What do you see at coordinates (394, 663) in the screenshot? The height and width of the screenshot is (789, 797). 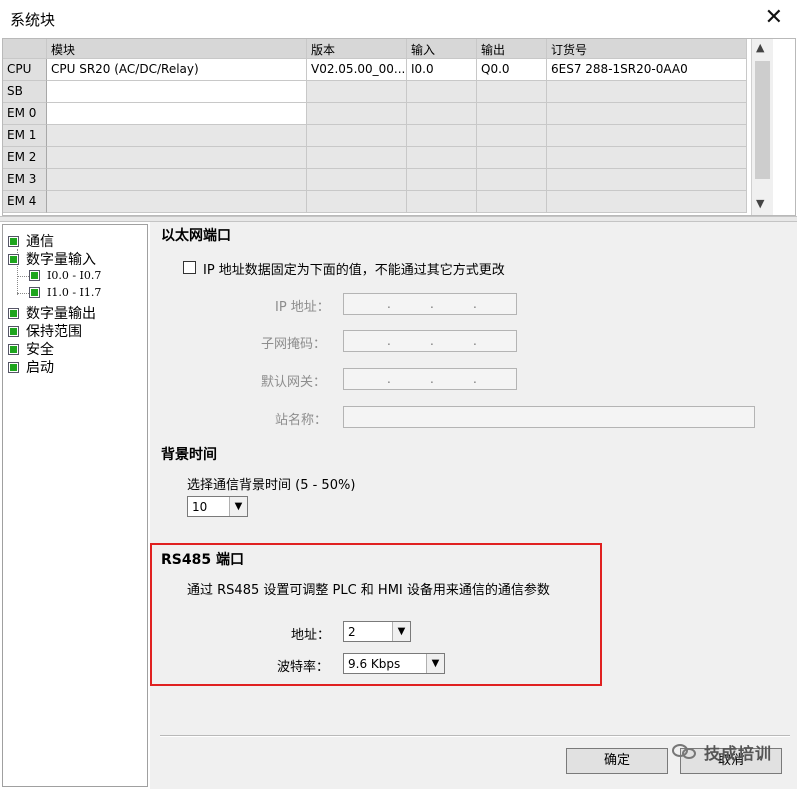 I see `baud-rate-select: 9.6 Kbps ▼` at bounding box center [394, 663].